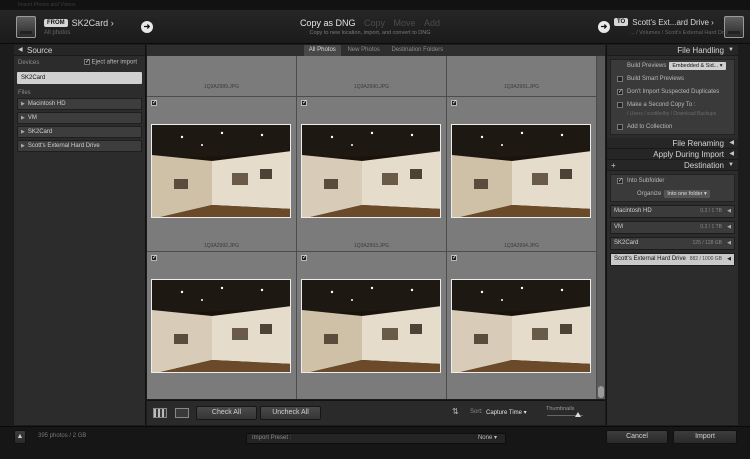 This screenshot has height=459, width=750. Describe the element at coordinates (672, 127) in the screenshot. I see `add-to-collection-option: Add to Collection` at that location.